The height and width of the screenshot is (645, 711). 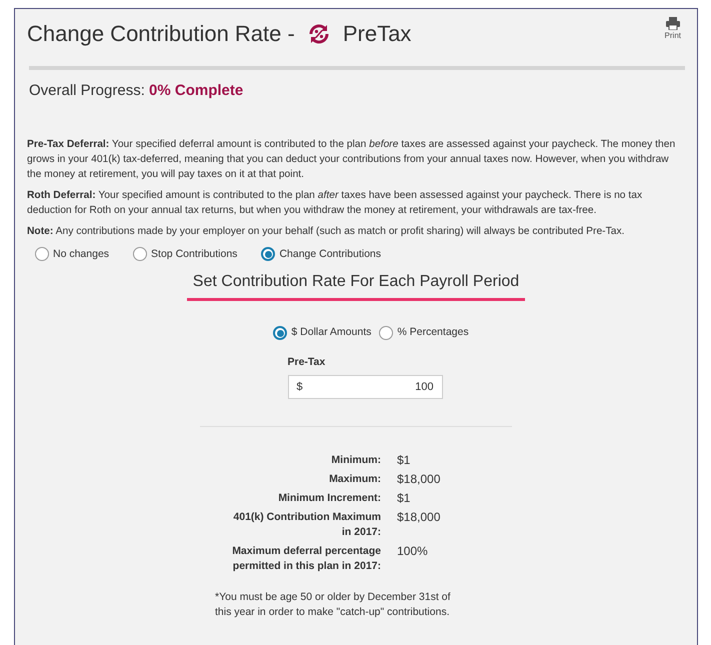 What do you see at coordinates (377, 34) in the screenshot?
I see `plan-type-label: PreTax` at bounding box center [377, 34].